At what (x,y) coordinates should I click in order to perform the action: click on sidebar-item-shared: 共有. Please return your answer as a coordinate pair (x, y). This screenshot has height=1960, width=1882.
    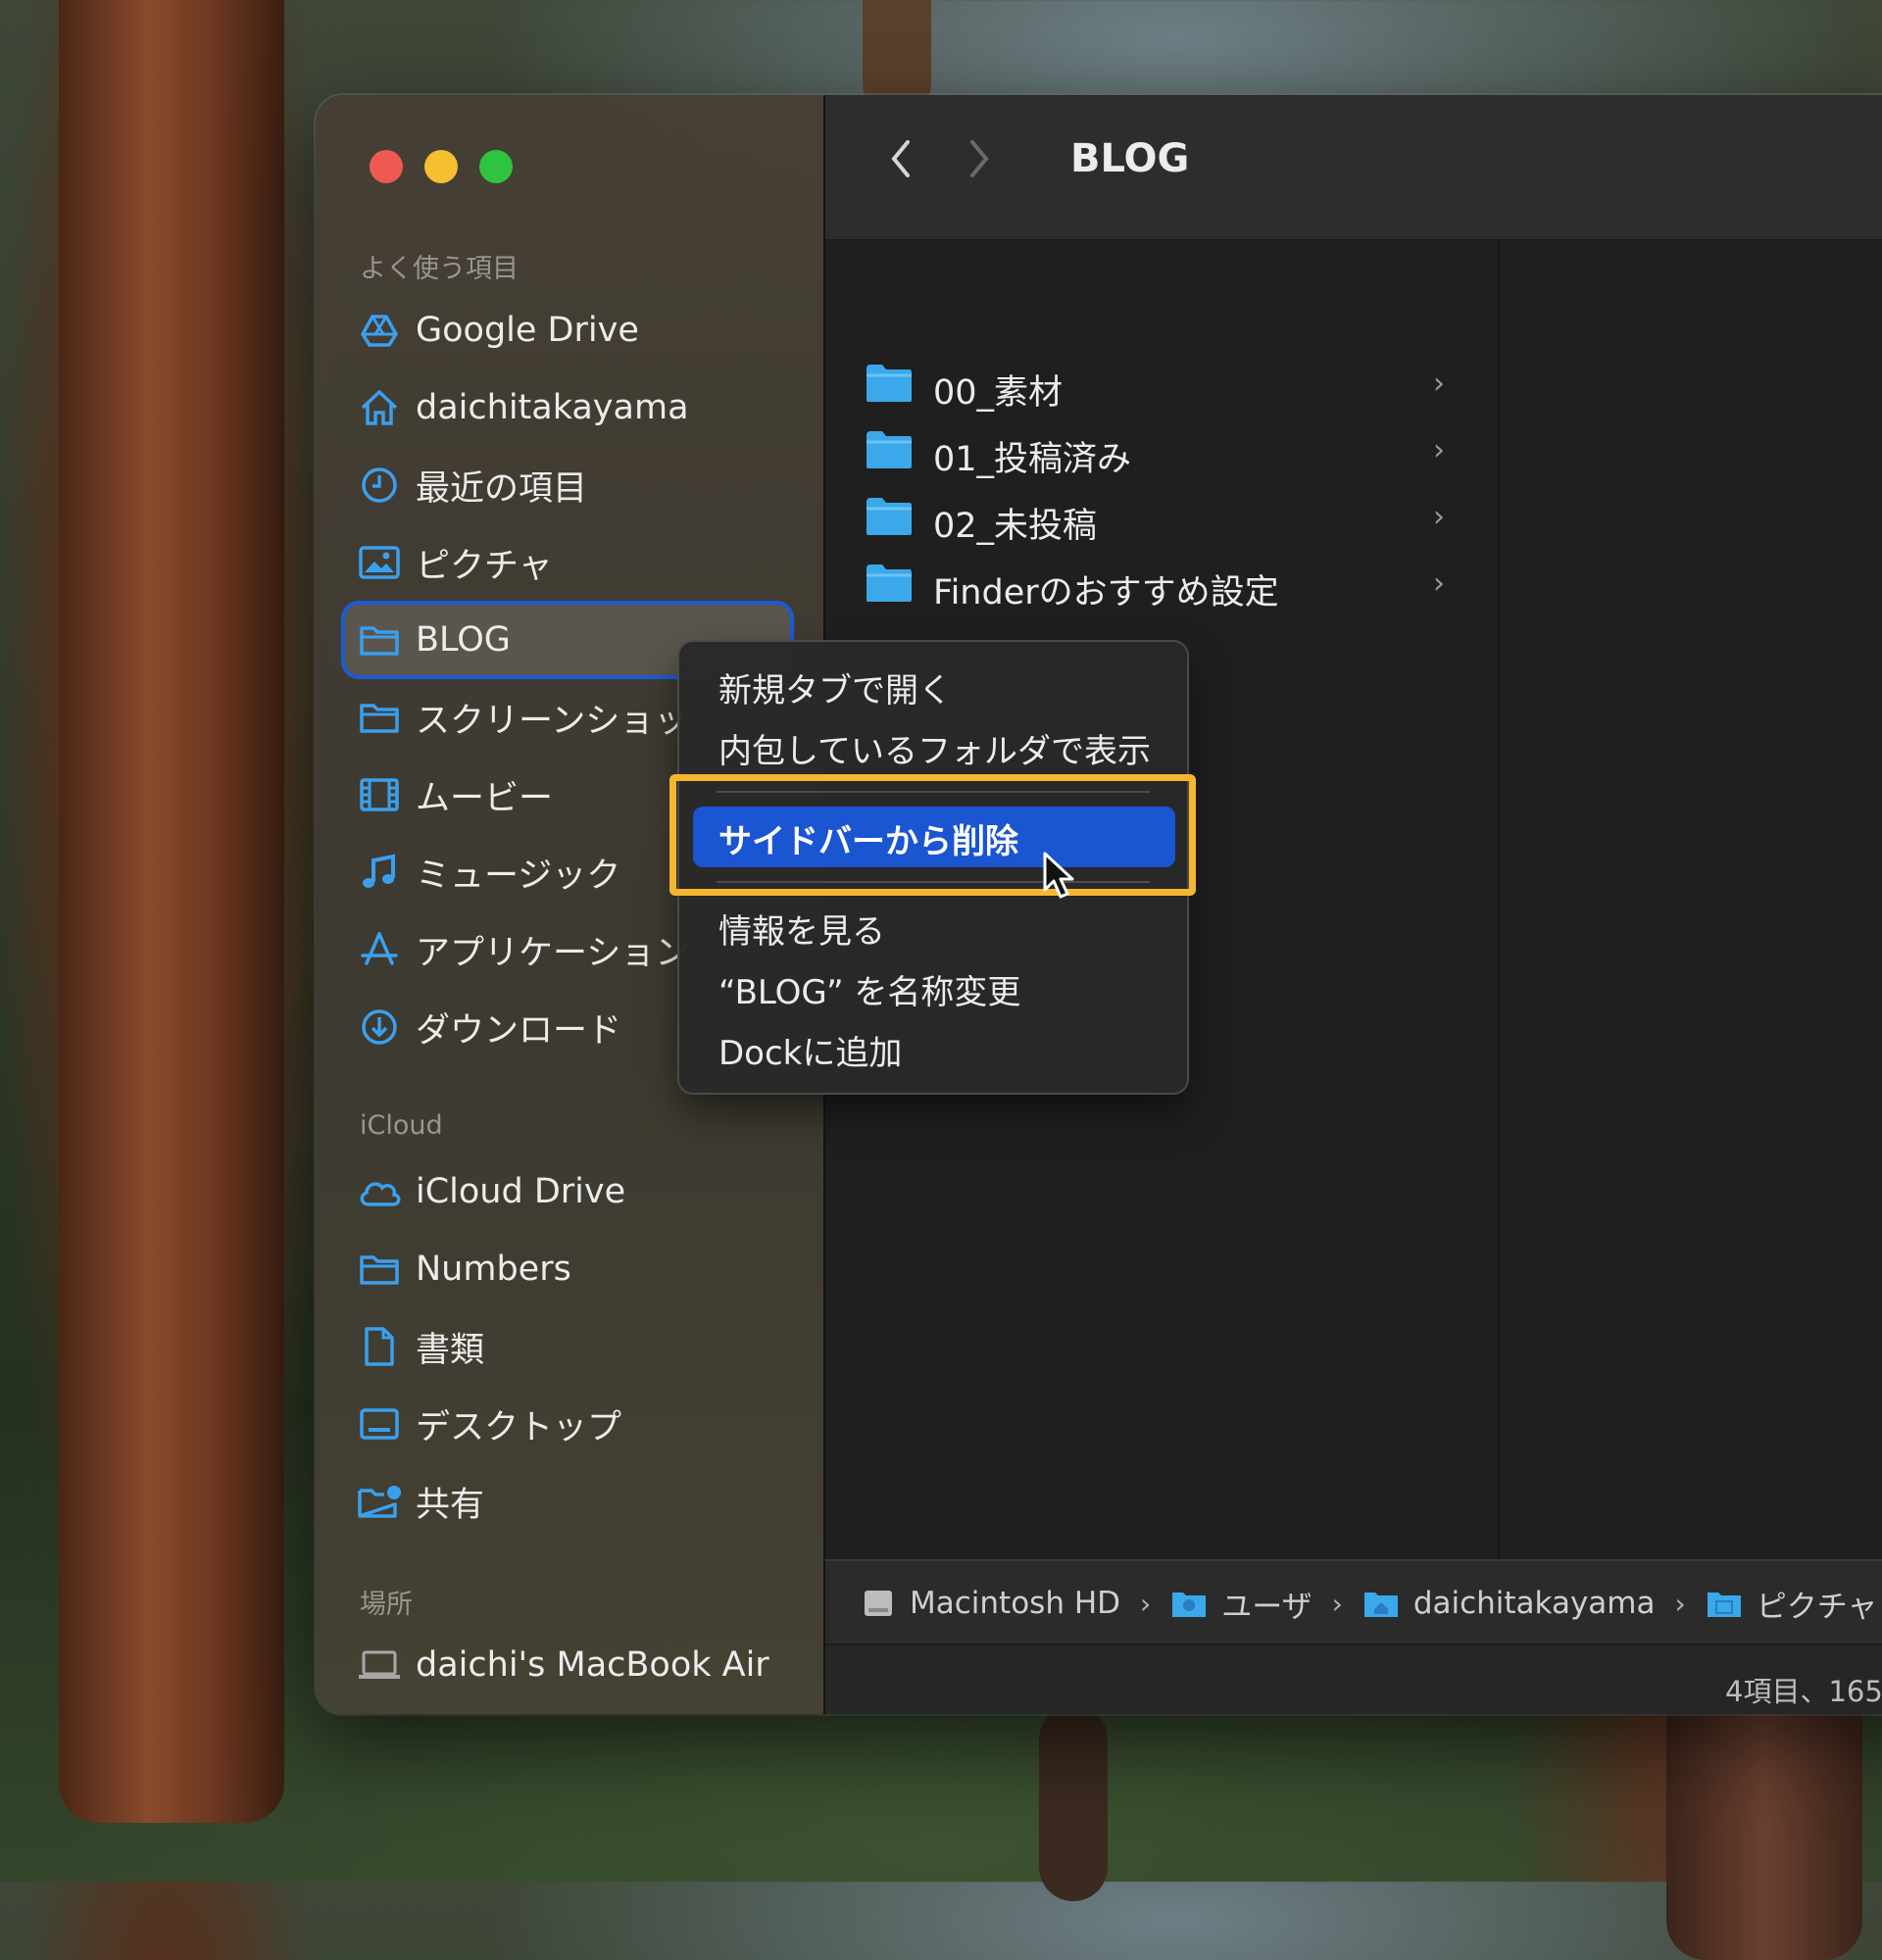
    Looking at the image, I should click on (568, 1501).